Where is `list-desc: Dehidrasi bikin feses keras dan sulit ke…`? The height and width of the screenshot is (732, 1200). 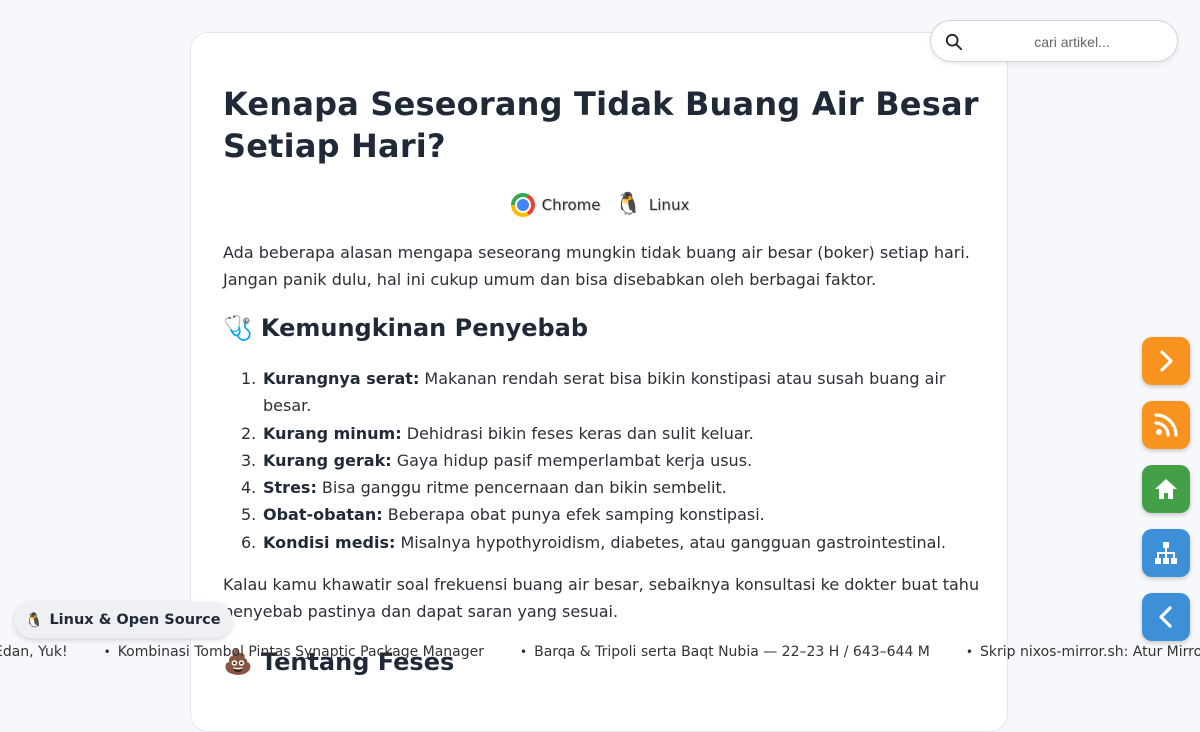
list-desc: Dehidrasi bikin feses keras dan sulit ke… is located at coordinates (577, 433).